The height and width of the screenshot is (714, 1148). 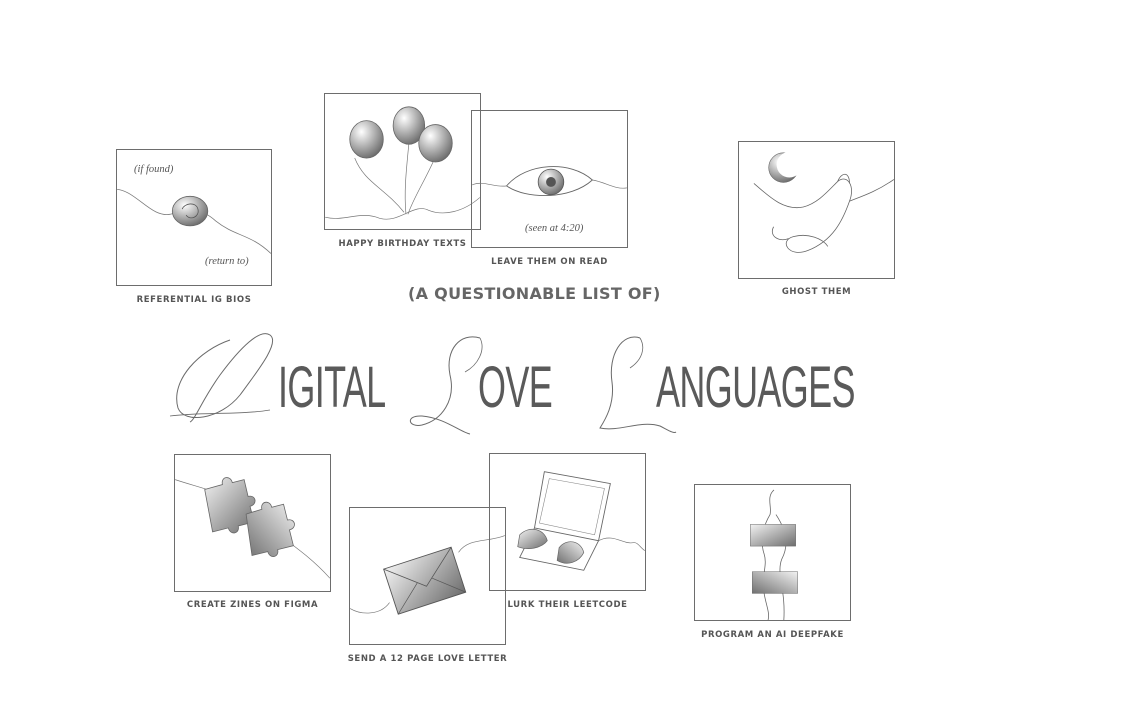 What do you see at coordinates (549, 179) in the screenshot?
I see `card-leave-on-read: (seen at 4:20)` at bounding box center [549, 179].